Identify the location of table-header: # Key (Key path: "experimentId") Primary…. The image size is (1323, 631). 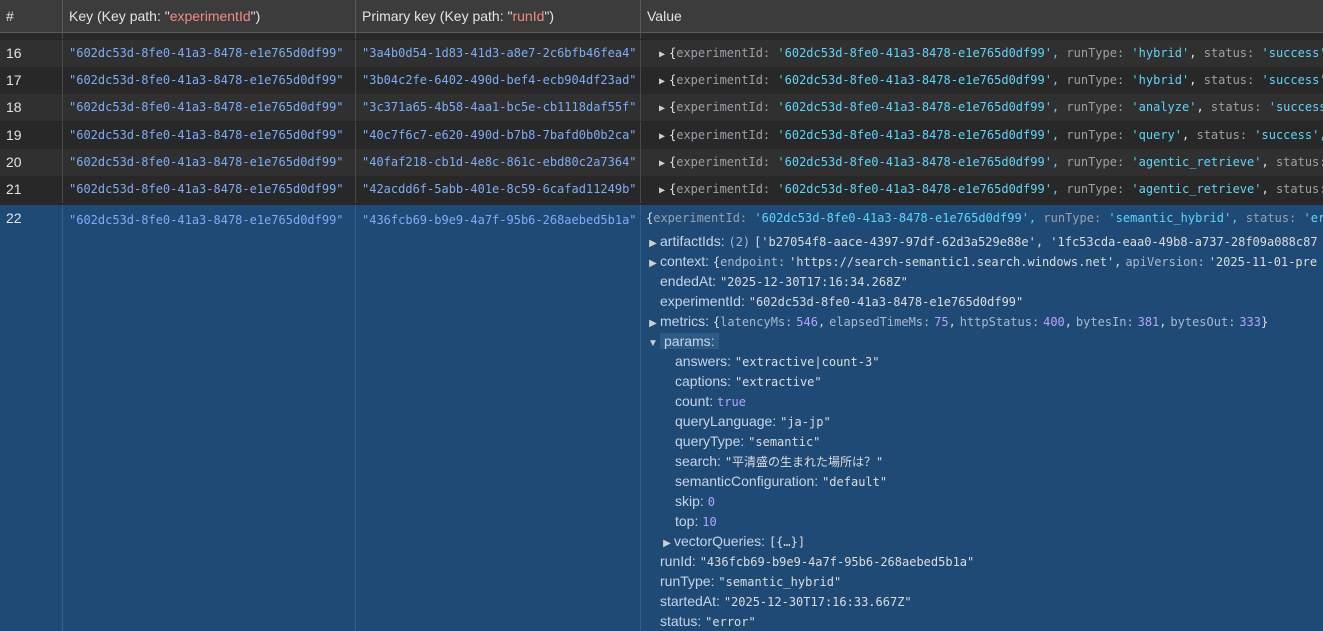
(661, 16).